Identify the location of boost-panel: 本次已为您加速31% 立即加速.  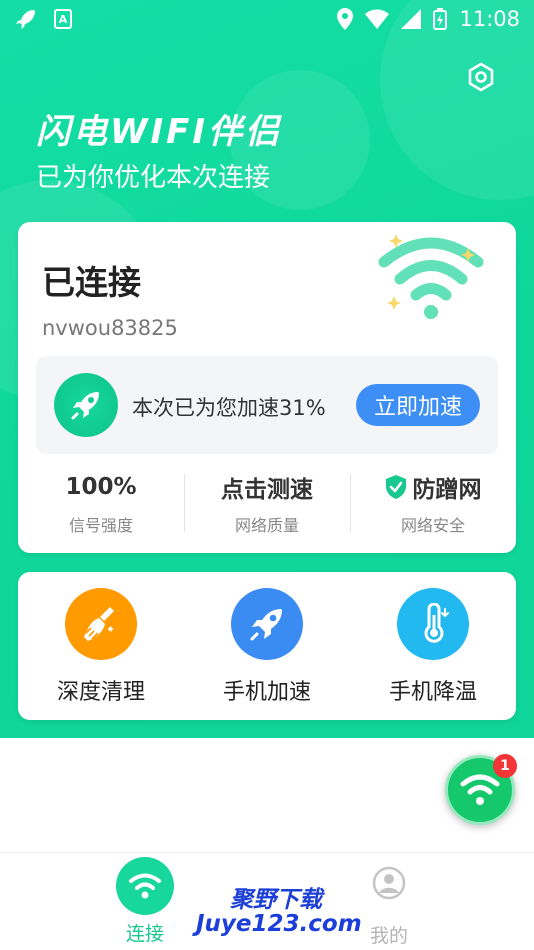
(267, 405).